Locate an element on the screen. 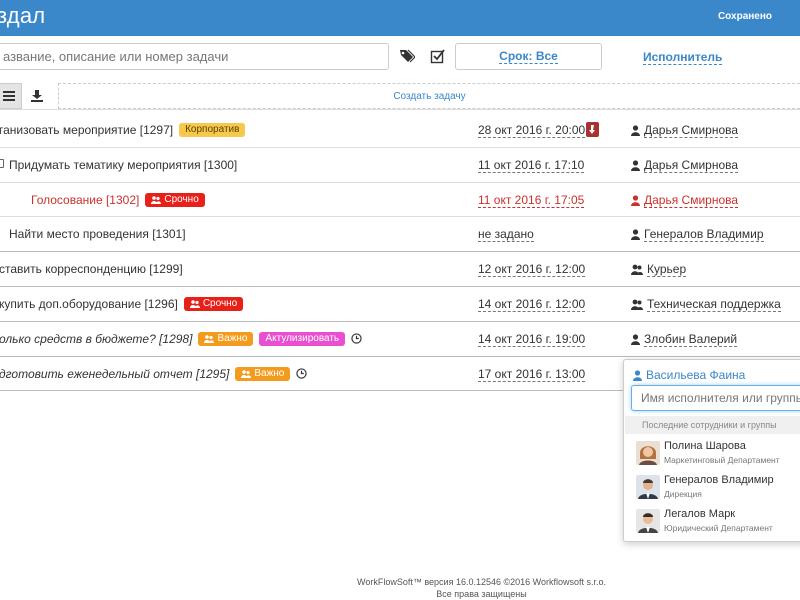  current-assignee: Васильева Фаина is located at coordinates (689, 375).